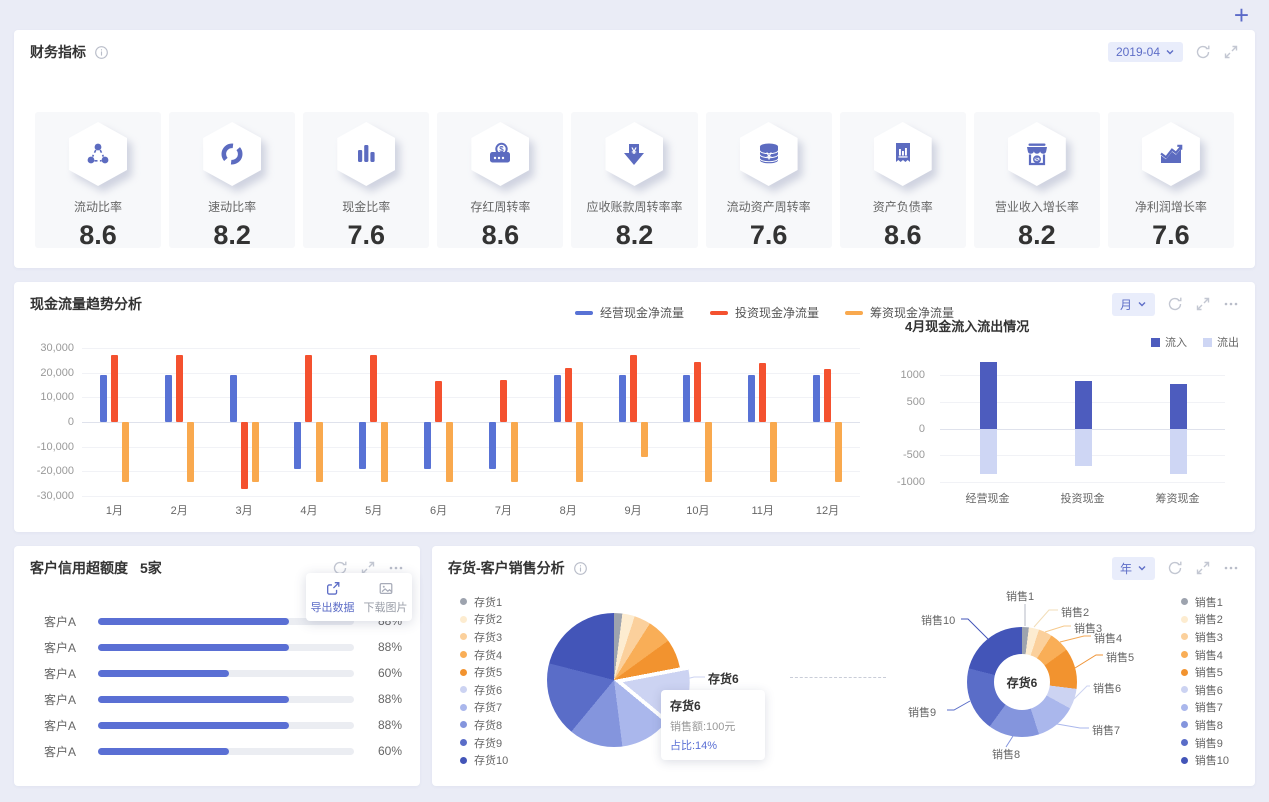  What do you see at coordinates (488, 725) in the screenshot?
I see `legend-label: 存货8` at bounding box center [488, 725].